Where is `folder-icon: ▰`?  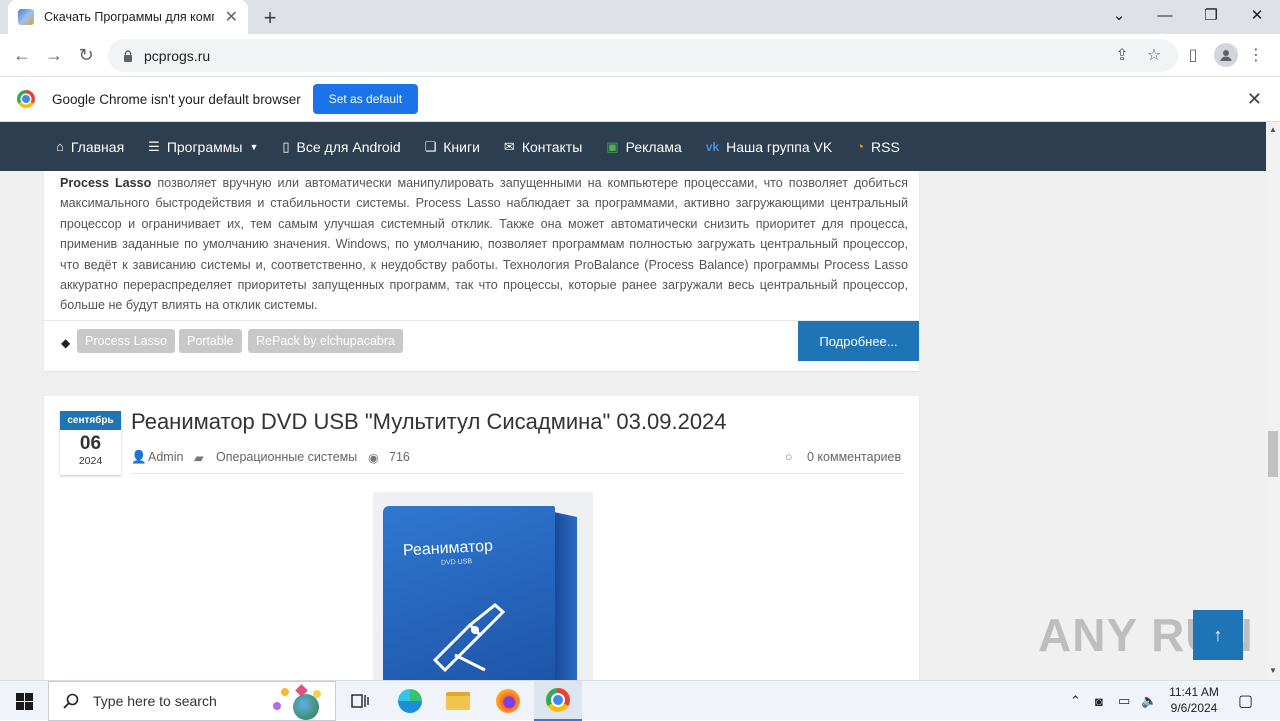 folder-icon: ▰ is located at coordinates (199, 458).